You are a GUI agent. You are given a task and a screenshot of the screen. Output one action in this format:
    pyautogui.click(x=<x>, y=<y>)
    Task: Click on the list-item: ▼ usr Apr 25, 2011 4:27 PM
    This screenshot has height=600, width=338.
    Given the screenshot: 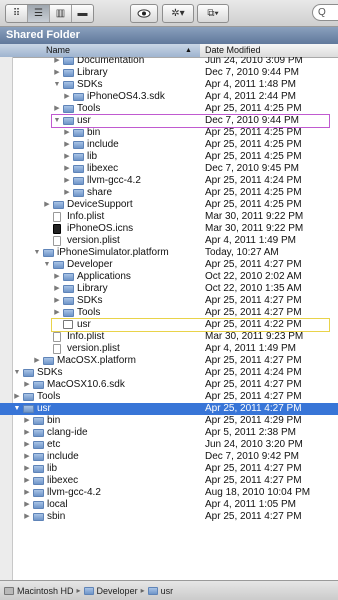 What is the action you would take?
    pyautogui.click(x=169, y=409)
    